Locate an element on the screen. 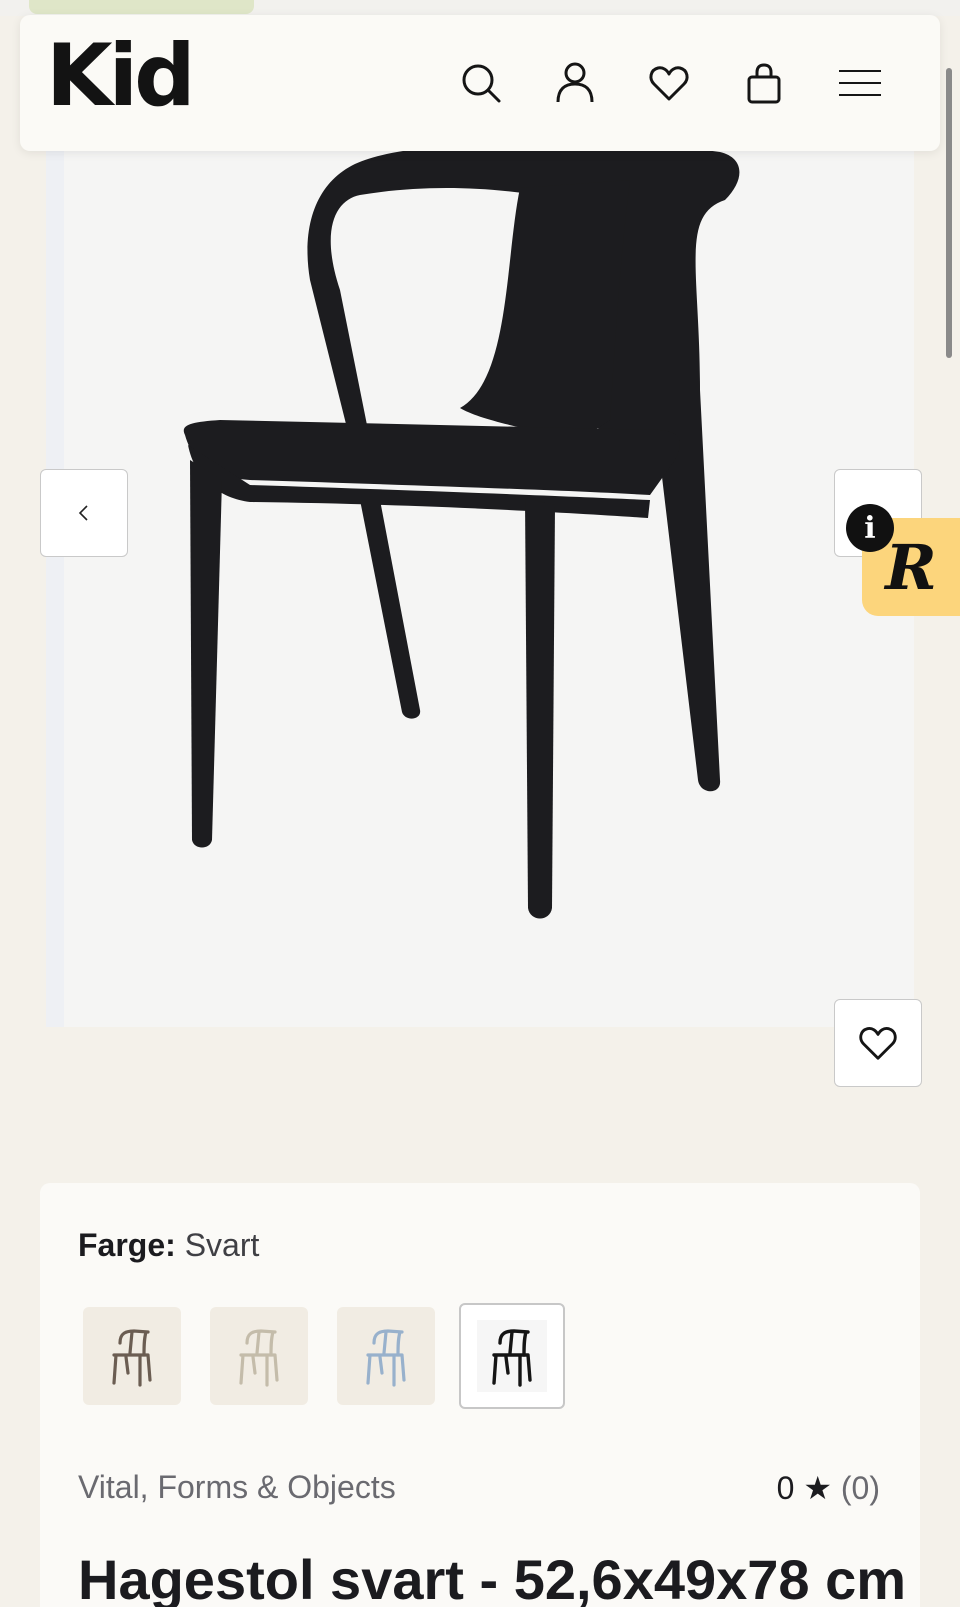 This screenshot has height=1607, width=960. add-to-wishlist-button is located at coordinates (878, 1043).